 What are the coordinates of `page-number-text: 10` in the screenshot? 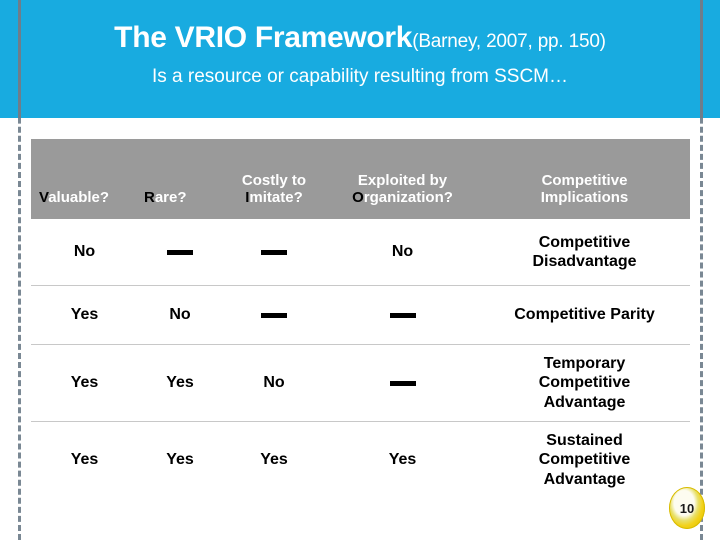 It's located at (687, 508).